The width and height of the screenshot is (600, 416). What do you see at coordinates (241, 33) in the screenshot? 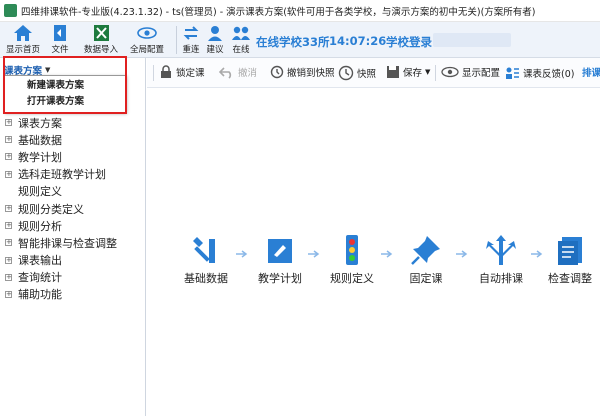
I see `online-icon` at bounding box center [241, 33].